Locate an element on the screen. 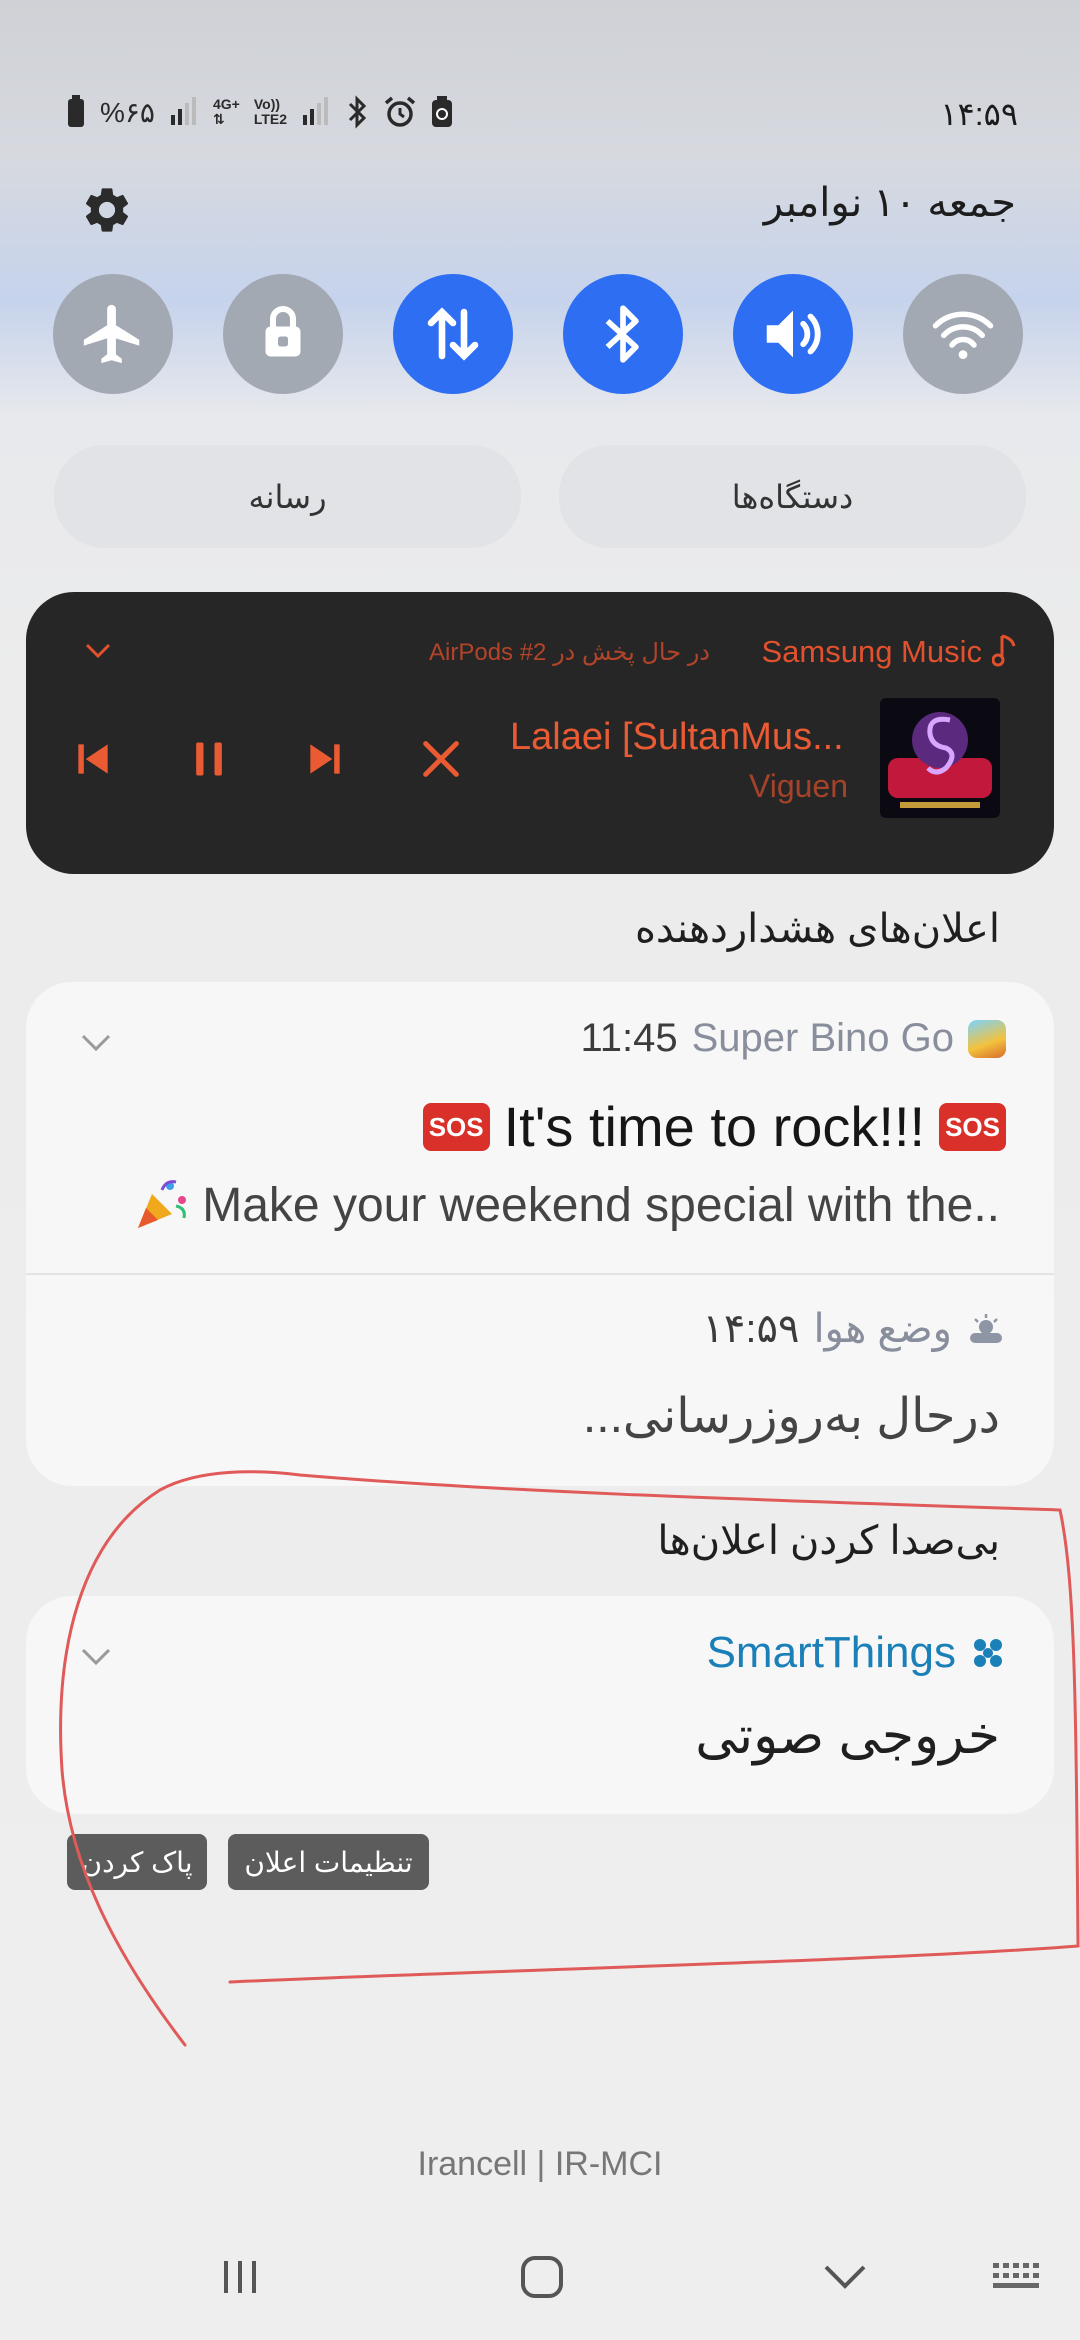 This screenshot has height=2340, width=1080. skip-next-icon is located at coordinates (325, 759).